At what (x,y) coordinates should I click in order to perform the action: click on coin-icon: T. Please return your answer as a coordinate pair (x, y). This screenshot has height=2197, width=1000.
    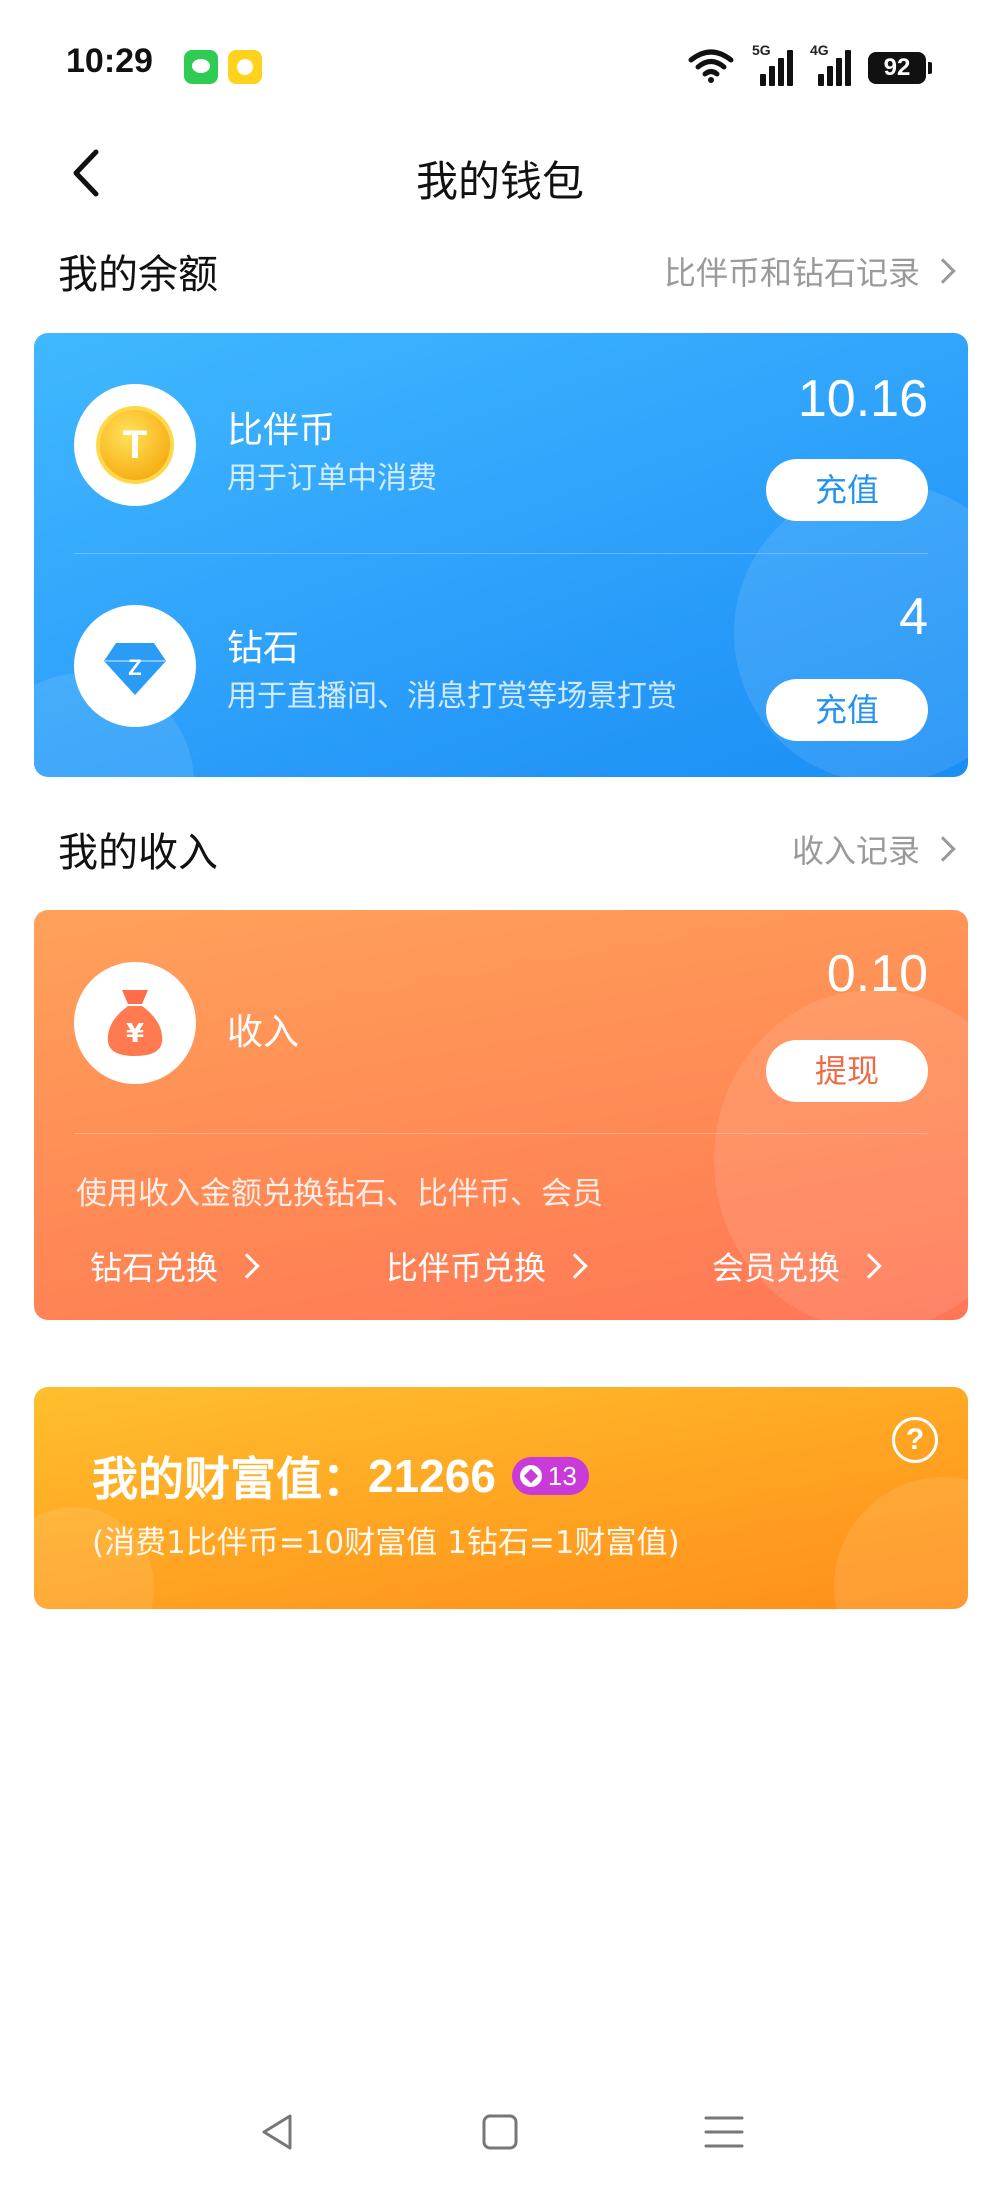
    Looking at the image, I should click on (135, 445).